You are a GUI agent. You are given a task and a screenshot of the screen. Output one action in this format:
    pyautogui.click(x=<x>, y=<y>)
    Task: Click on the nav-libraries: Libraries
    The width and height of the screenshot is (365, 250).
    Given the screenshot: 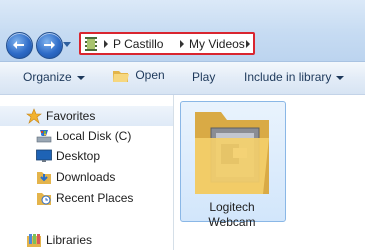 What is the action you would take?
    pyautogui.click(x=86, y=240)
    